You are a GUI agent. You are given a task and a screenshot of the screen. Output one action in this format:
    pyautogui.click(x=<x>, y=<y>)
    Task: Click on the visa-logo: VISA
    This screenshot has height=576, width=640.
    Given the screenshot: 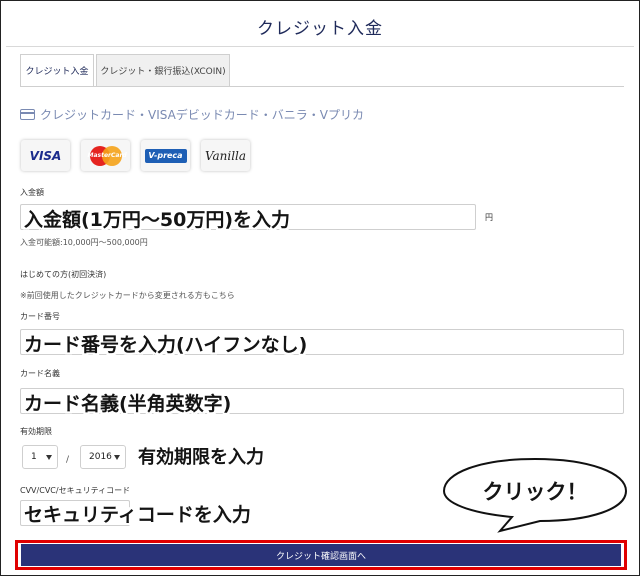 What is the action you would take?
    pyautogui.click(x=45, y=155)
    